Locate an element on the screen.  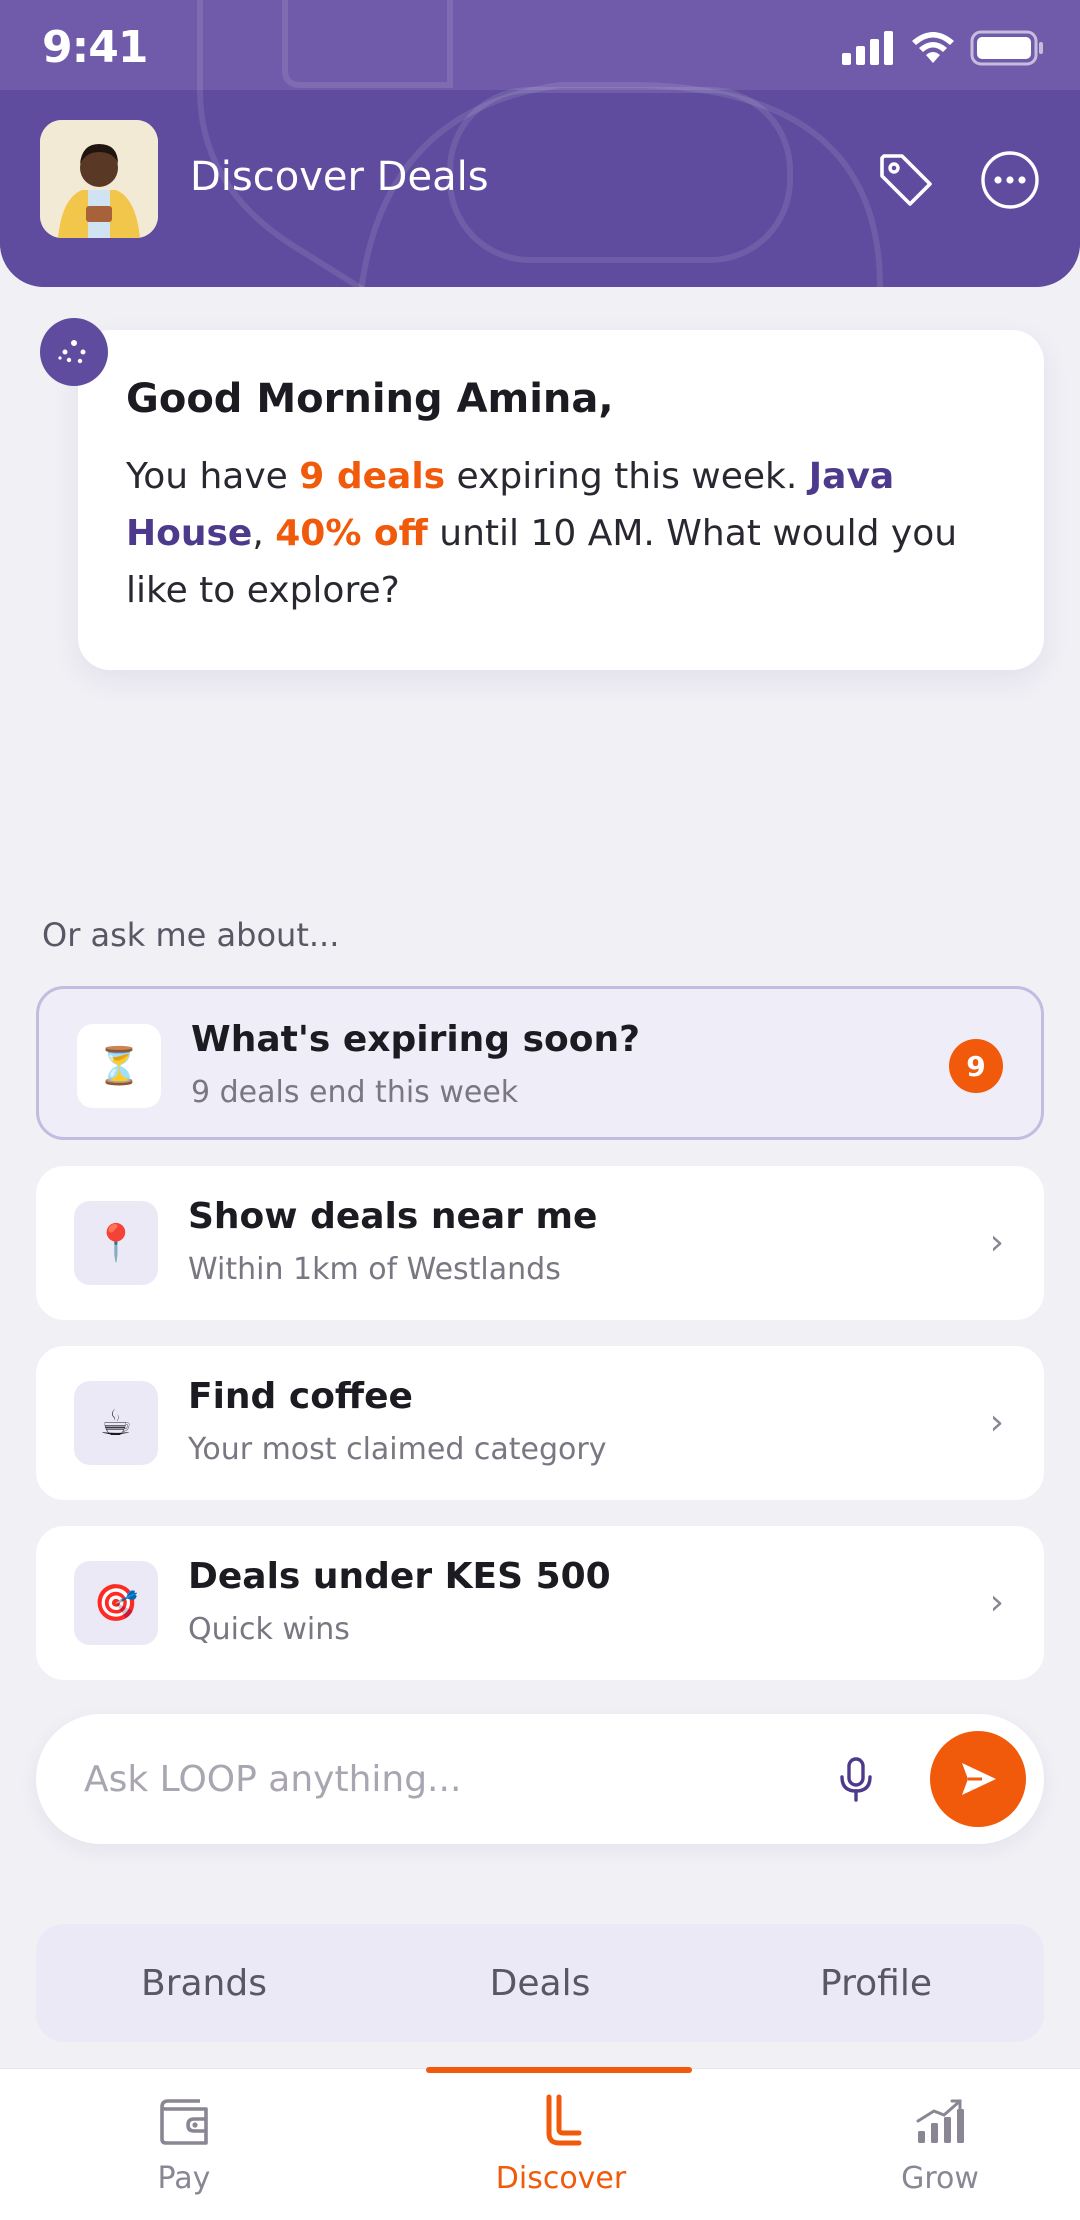
tag-icon is located at coordinates (906, 180).